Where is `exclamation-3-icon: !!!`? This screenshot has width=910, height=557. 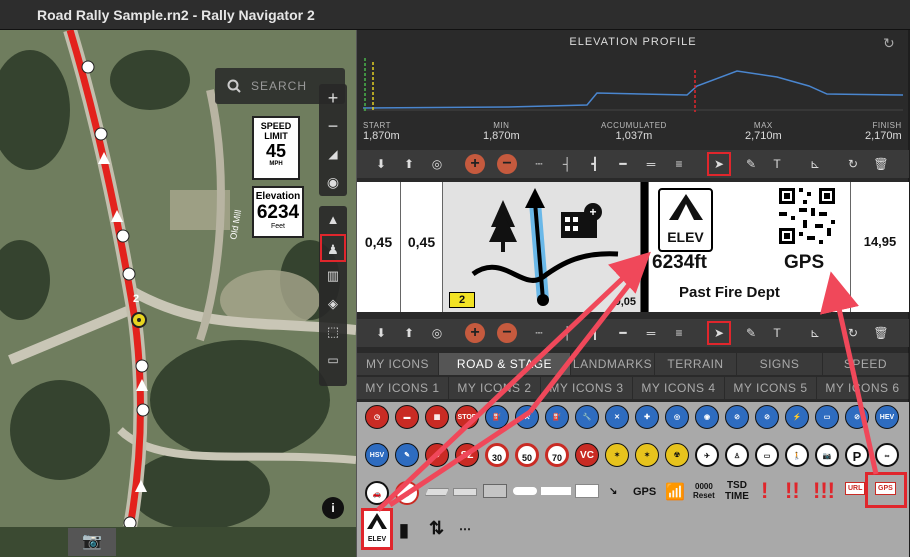 exclamation-3-icon: !!! is located at coordinates (824, 491).